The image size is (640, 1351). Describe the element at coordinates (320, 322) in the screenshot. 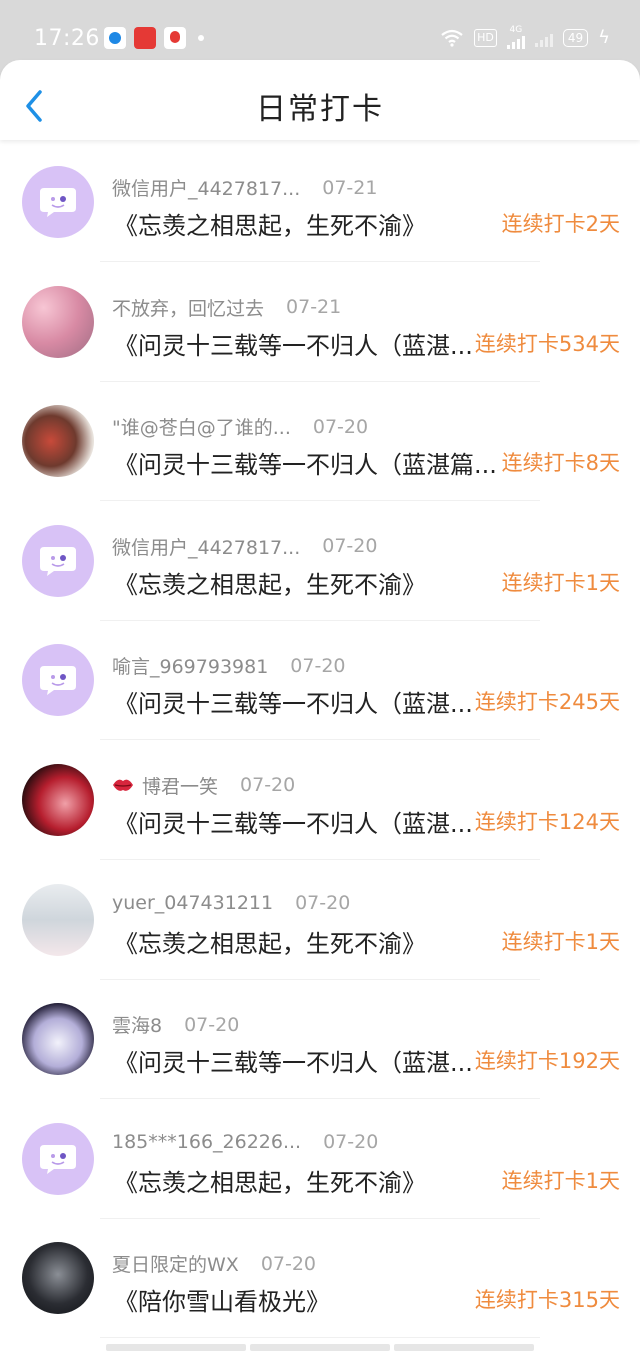

I see `list-item: 不放弃，回忆过去 07-21 《问灵十三载等一不归人（蓝湛... 连续打卡534天` at that location.